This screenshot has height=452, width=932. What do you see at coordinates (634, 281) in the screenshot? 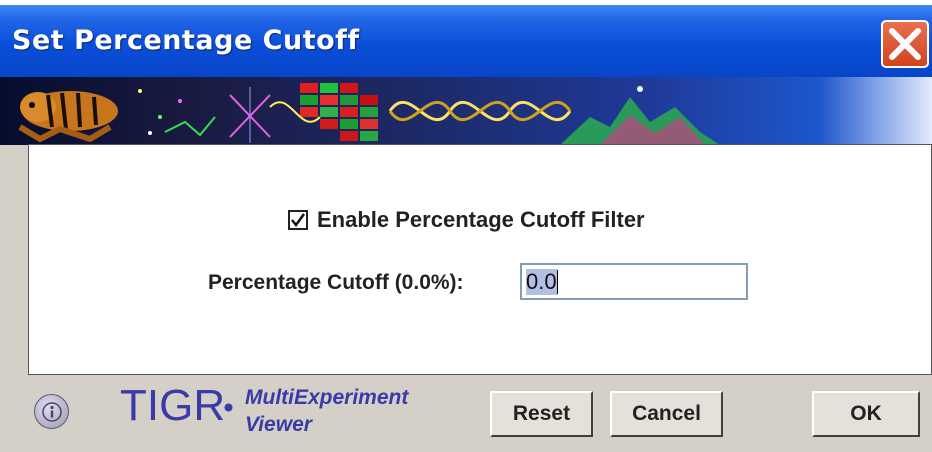
I see `cutoff-input: 0.0` at bounding box center [634, 281].